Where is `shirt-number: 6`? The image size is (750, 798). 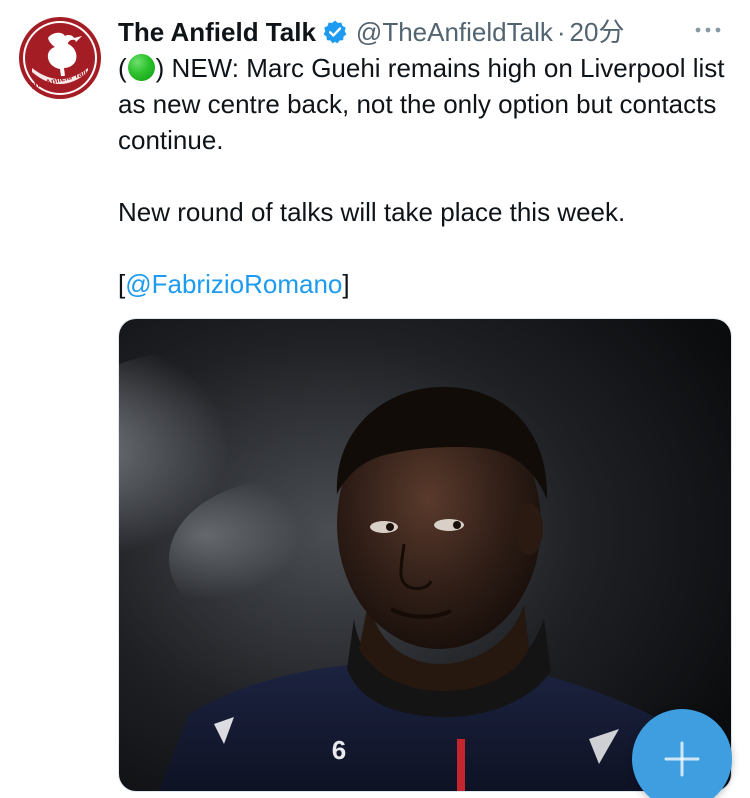 shirt-number: 6 is located at coordinates (339, 750).